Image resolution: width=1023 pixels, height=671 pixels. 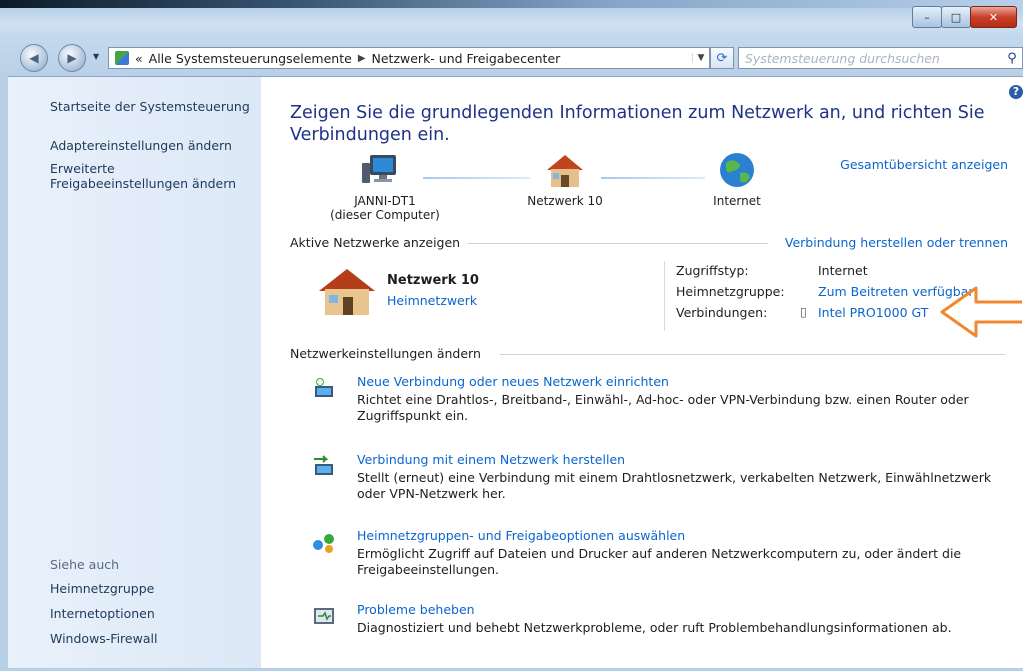 What do you see at coordinates (250, 58) in the screenshot?
I see `breadcrumb-item-all-control-panel: Alle Systemsteuerungselemente` at bounding box center [250, 58].